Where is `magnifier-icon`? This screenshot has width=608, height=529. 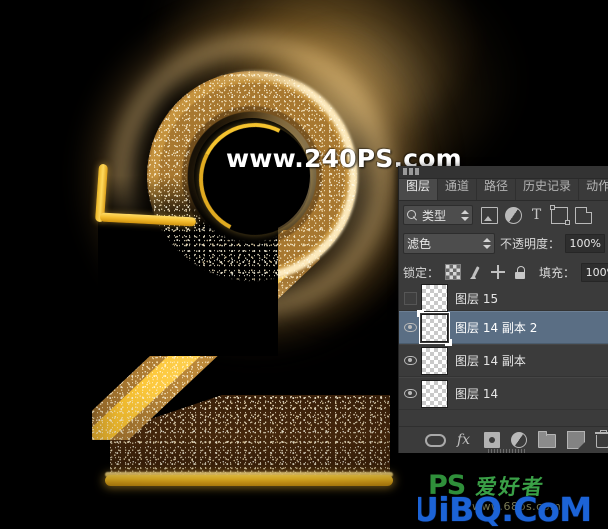
magnifier-icon is located at coordinates (412, 215).